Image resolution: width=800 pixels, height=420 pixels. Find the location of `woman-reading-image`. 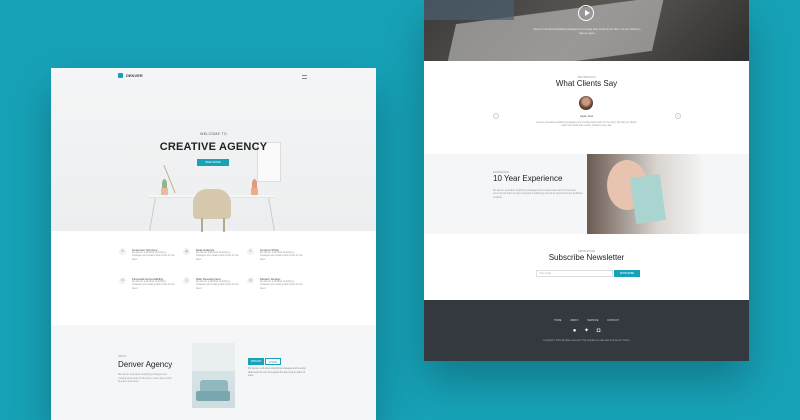

woman-reading-image is located at coordinates (645, 194).